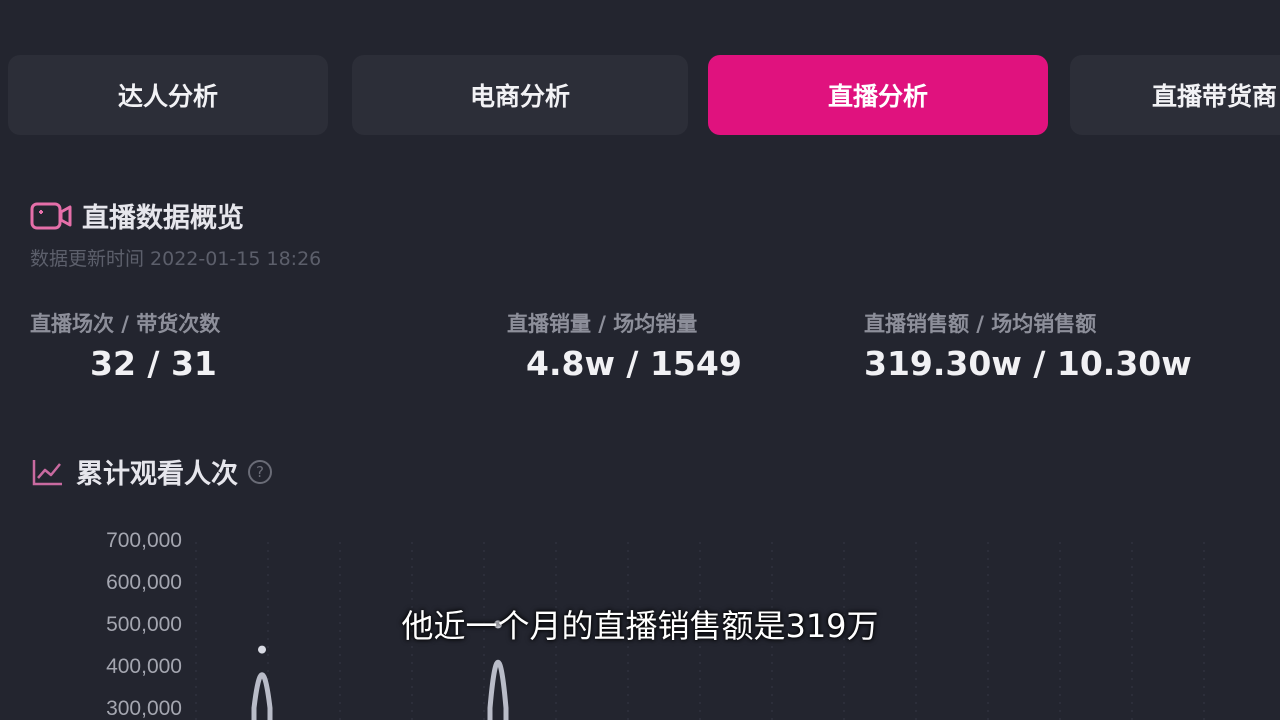 This screenshot has width=1280, height=720. Describe the element at coordinates (125, 324) in the screenshot. I see `stat-label-sessions: 直播场次 / 带货次数` at that location.